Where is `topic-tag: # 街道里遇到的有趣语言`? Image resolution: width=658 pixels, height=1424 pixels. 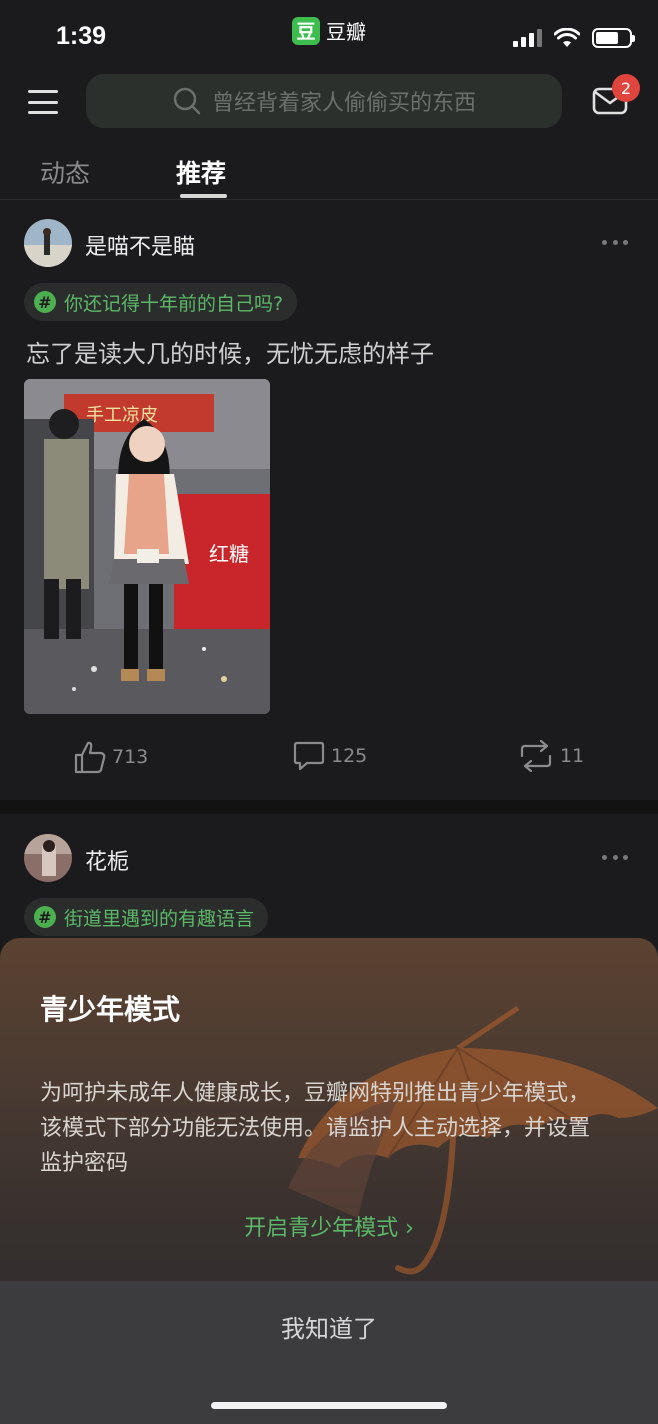
topic-tag: # 街道里遇到的有趣语言 is located at coordinates (146, 917).